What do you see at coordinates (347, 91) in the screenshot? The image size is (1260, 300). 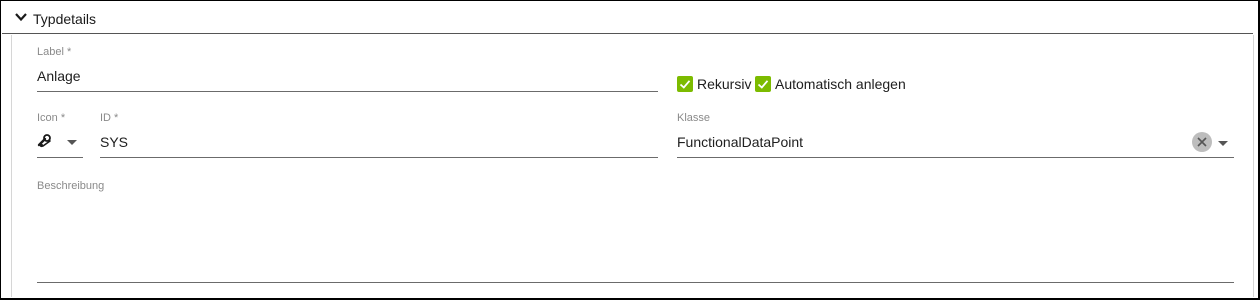 I see `label-field-underline` at bounding box center [347, 91].